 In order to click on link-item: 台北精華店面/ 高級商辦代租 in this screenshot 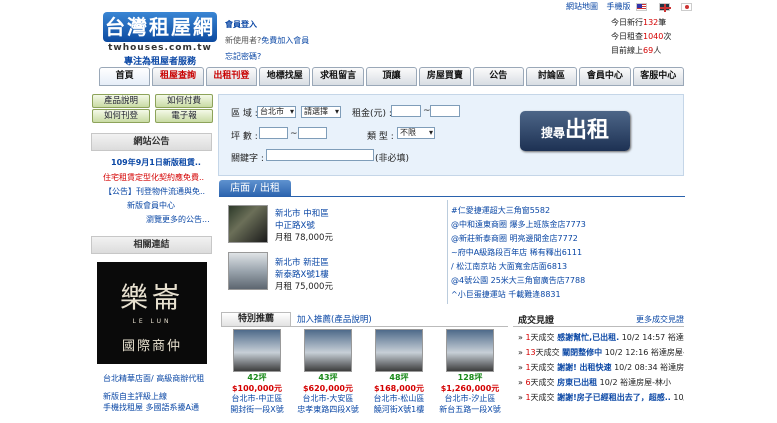, I will do `click(153, 378)`.